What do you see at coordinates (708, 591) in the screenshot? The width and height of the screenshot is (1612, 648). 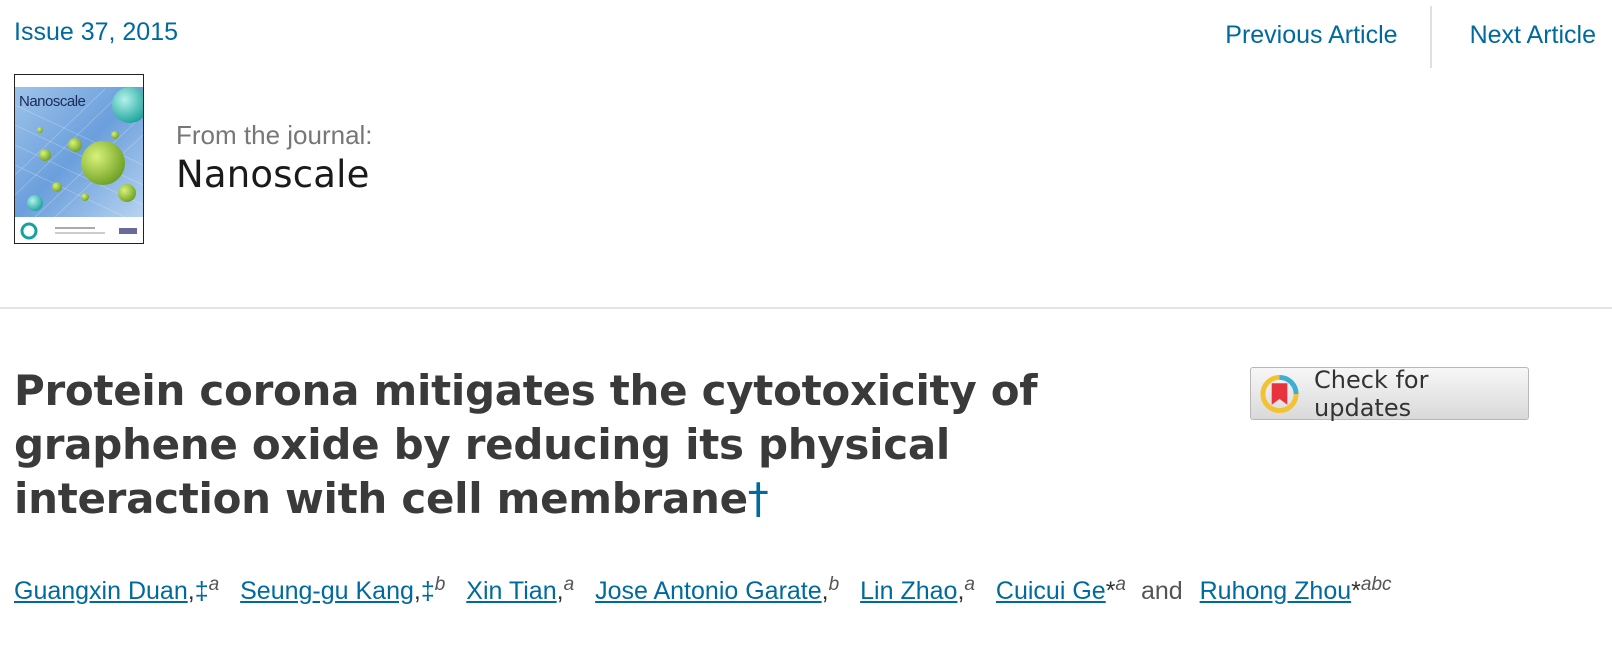 I see `author-link: Jose Antonio Garate` at bounding box center [708, 591].